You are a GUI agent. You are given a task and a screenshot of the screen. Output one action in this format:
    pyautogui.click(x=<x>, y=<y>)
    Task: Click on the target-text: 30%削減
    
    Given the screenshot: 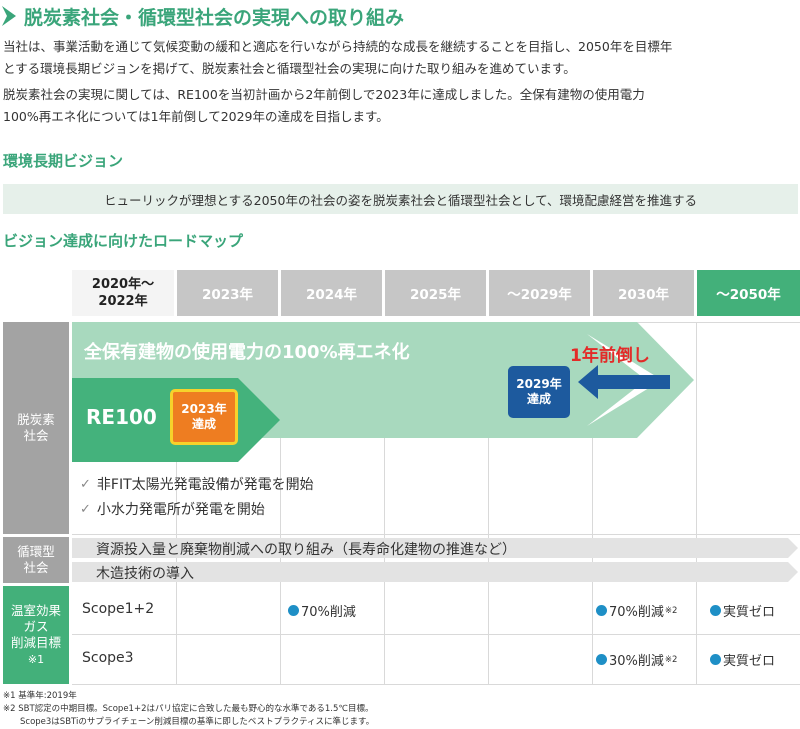 What is the action you would take?
    pyautogui.click(x=636, y=661)
    